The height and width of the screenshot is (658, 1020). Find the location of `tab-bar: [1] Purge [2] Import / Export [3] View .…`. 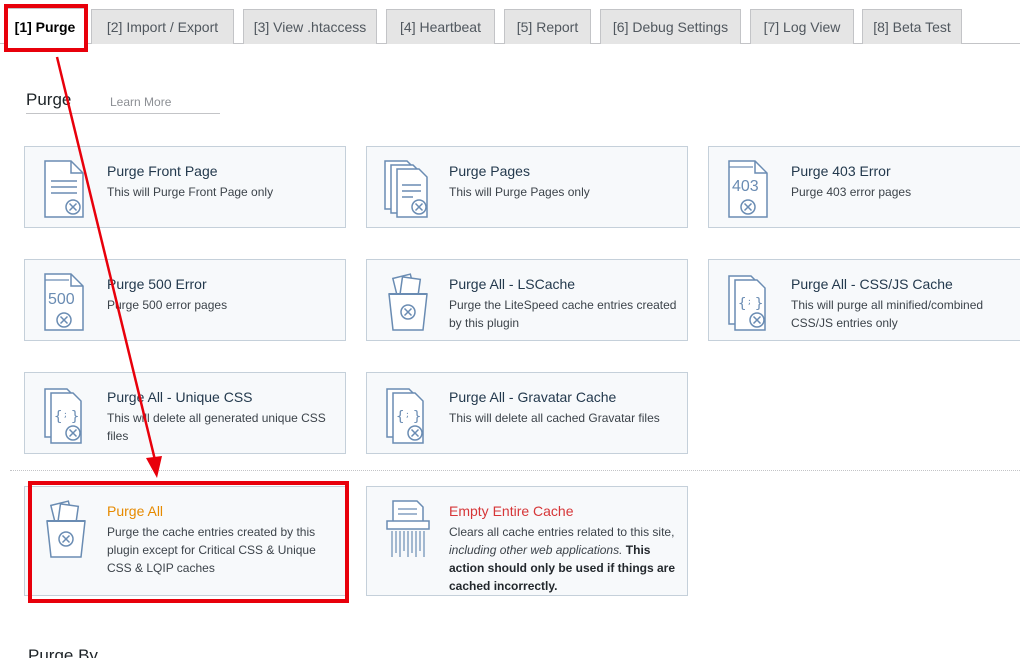

tab-bar: [1] Purge [2] Import / Export [3] View .… is located at coordinates (510, 22).